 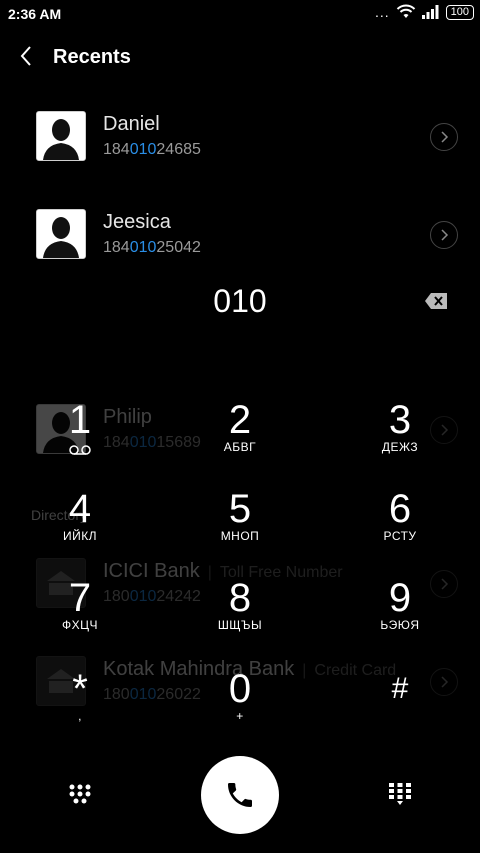 What do you see at coordinates (80, 716) in the screenshot?
I see `key-letters: ,` at bounding box center [80, 716].